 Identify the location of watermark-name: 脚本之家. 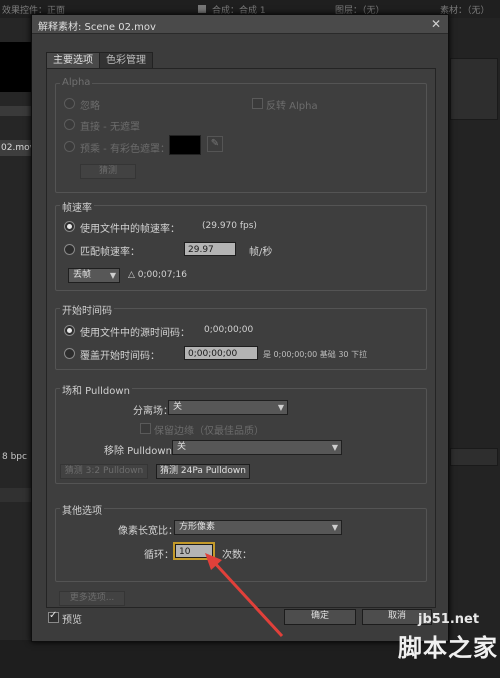
(448, 648).